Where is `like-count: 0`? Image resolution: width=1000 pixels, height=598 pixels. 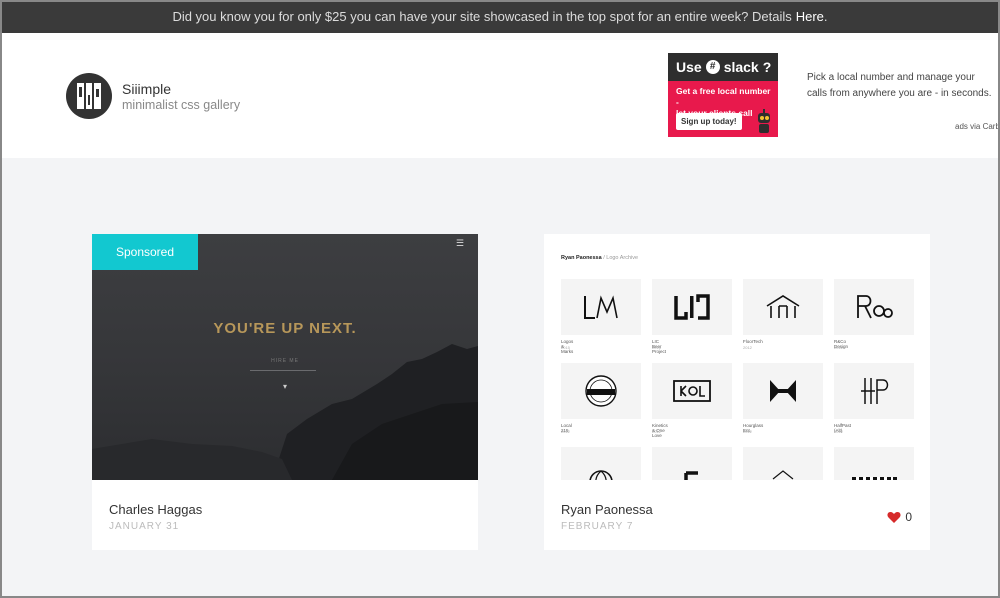
like-count: 0 is located at coordinates (908, 517).